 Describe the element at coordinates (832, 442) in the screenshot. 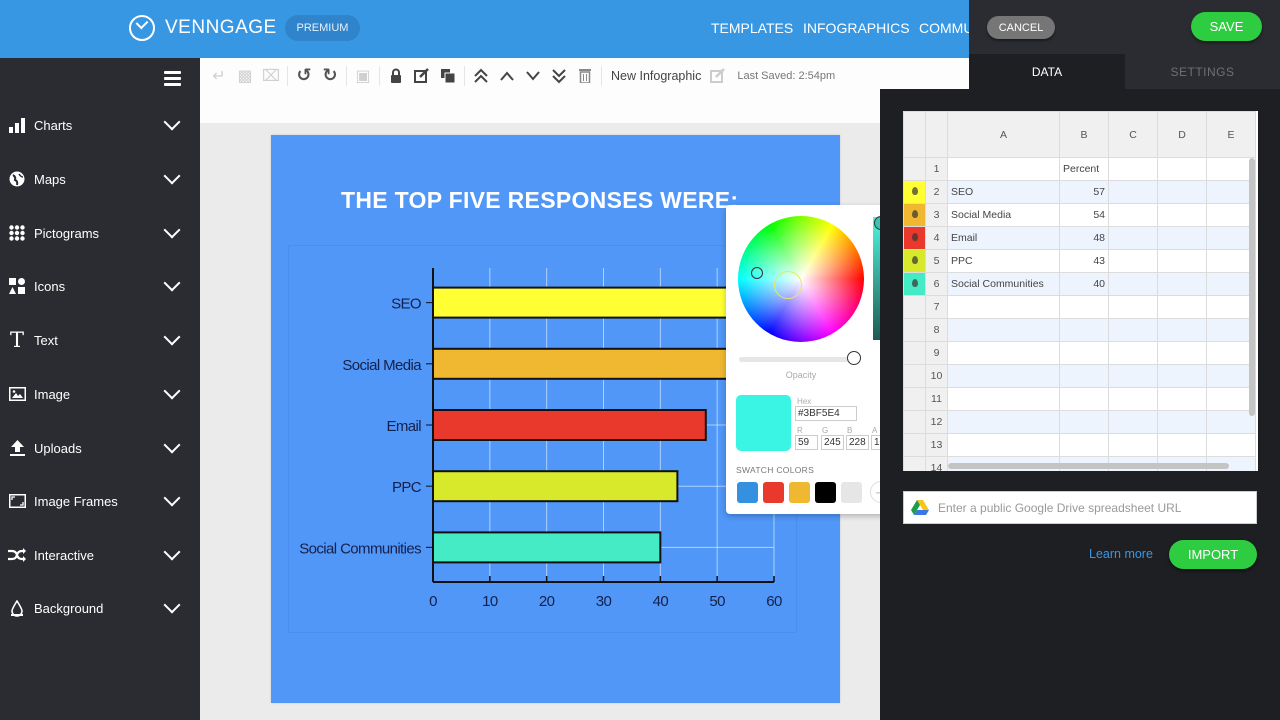

I see `g-input: 245` at that location.